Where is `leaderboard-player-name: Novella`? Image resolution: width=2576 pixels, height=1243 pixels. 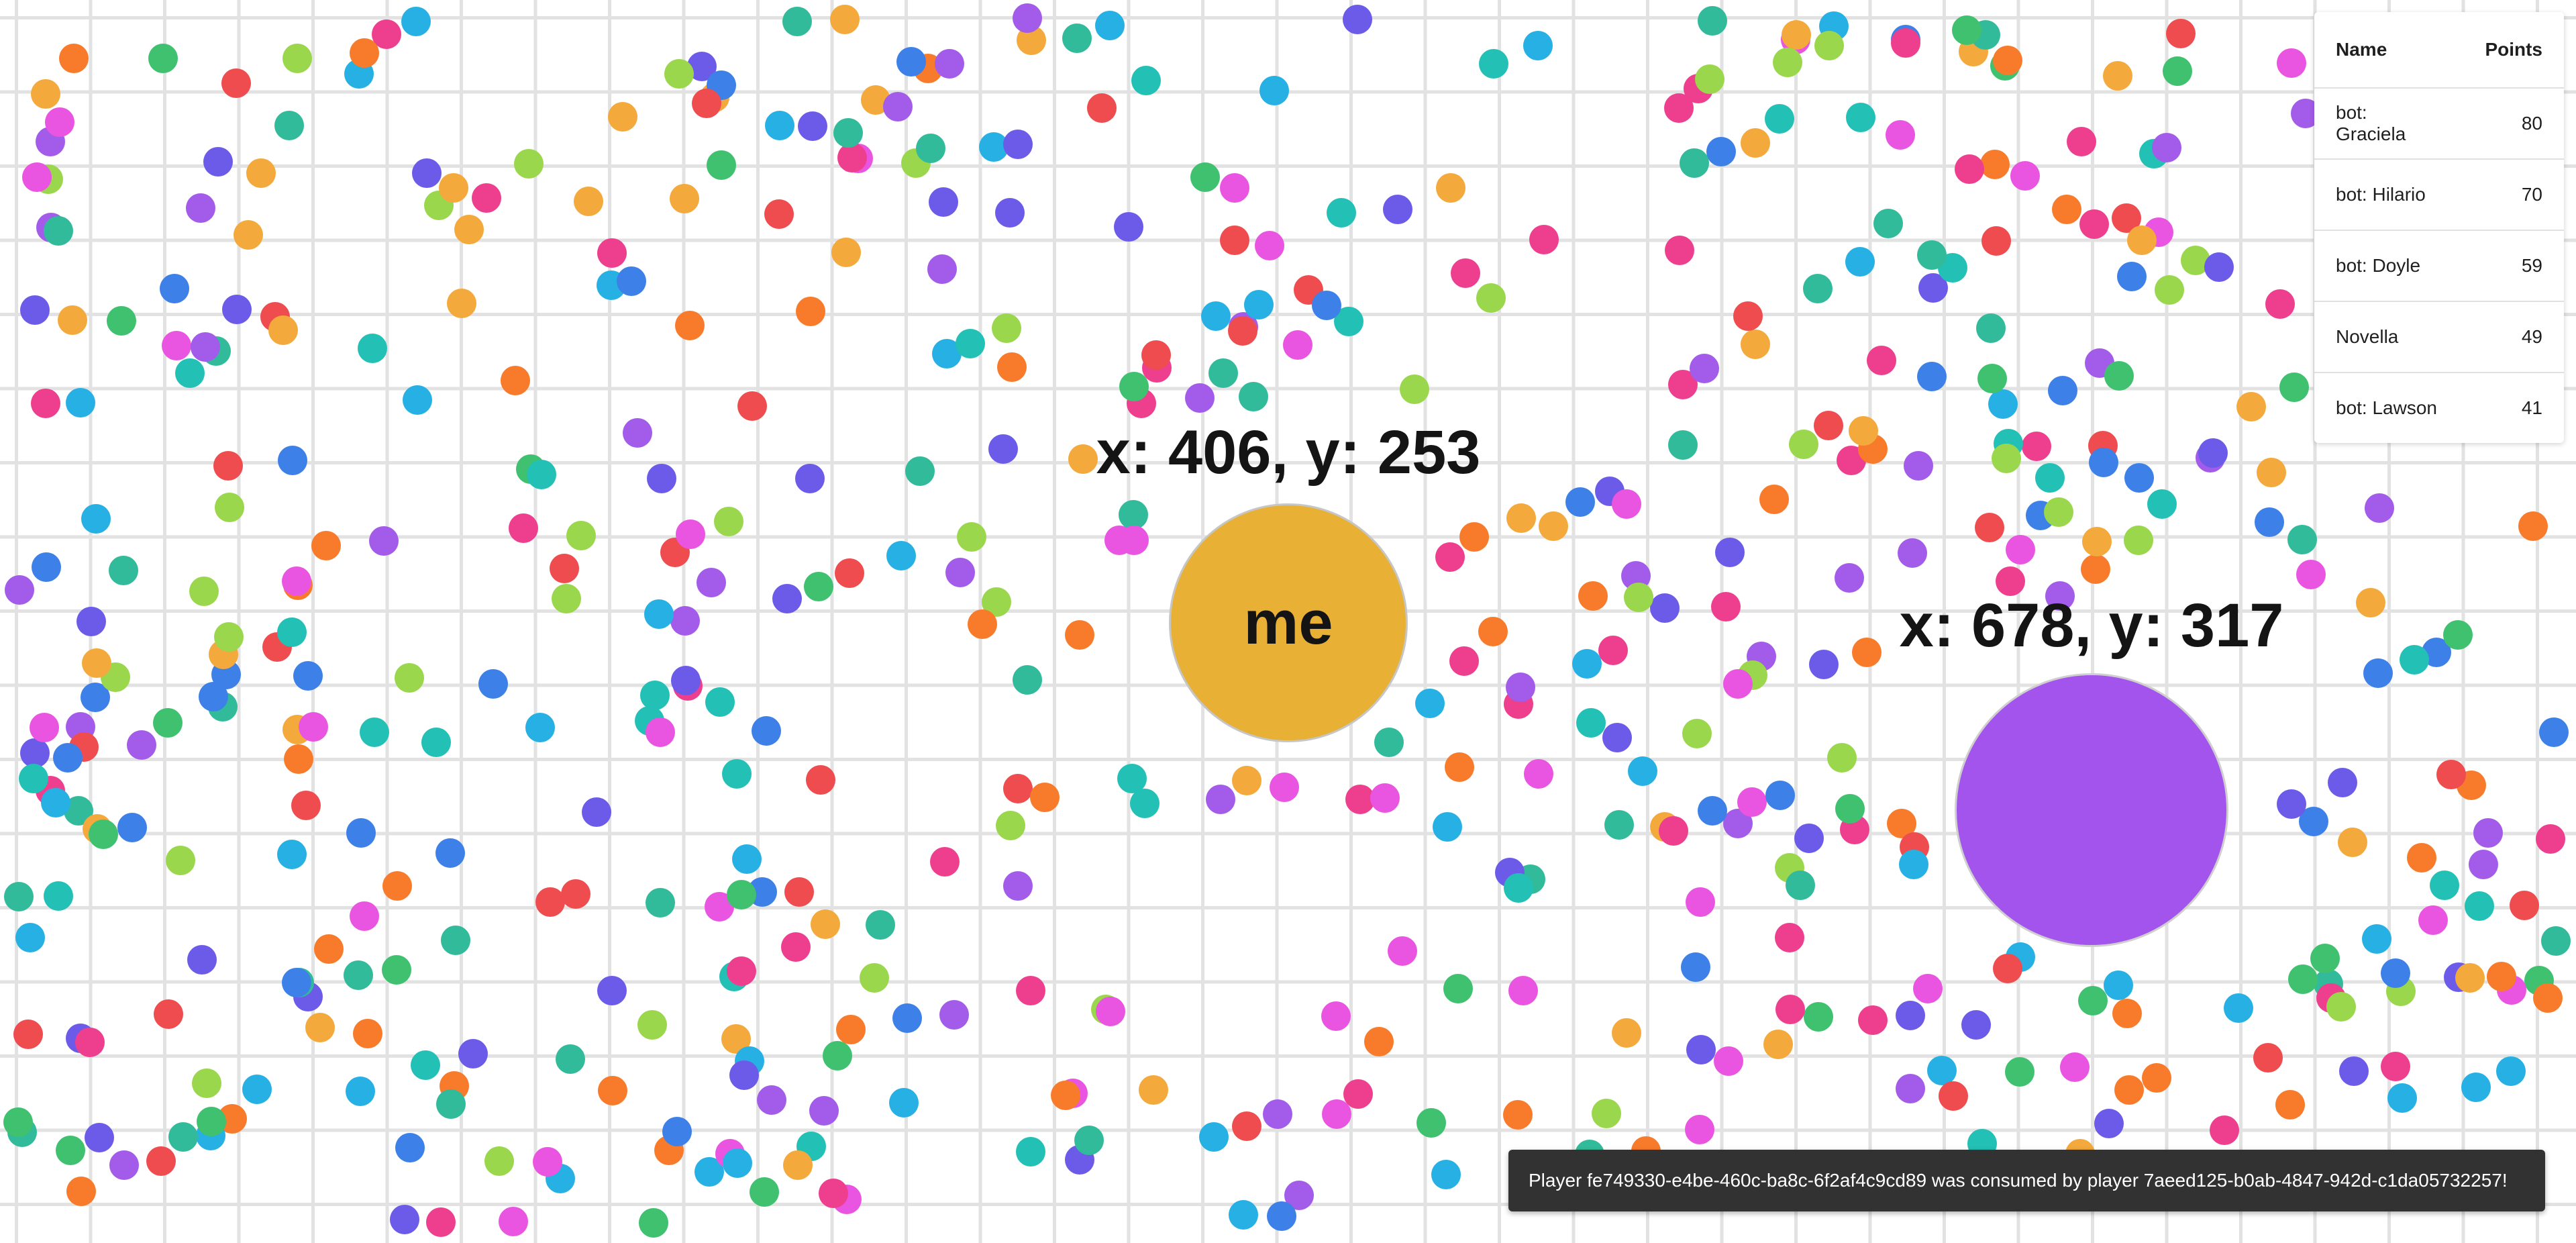
leaderboard-player-name: Novella is located at coordinates (2389, 337).